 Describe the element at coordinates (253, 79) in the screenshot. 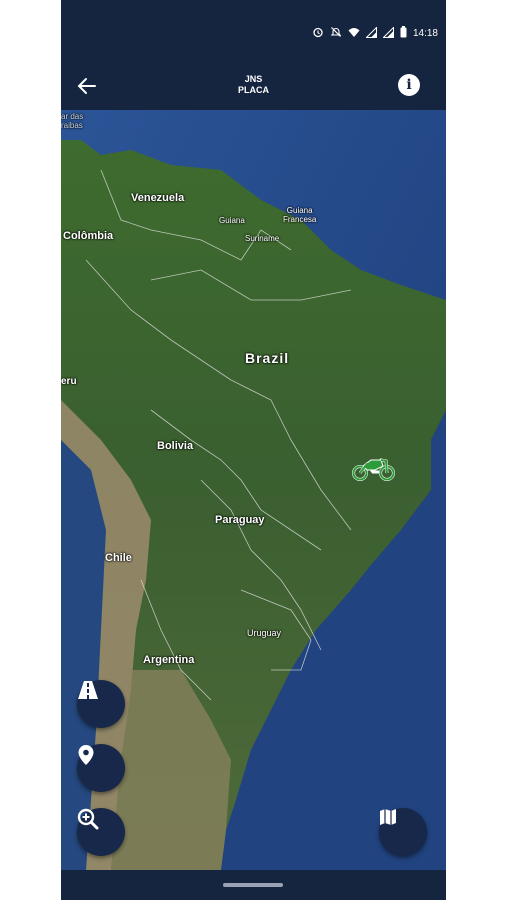

I see `vehicle-name: JNS` at that location.